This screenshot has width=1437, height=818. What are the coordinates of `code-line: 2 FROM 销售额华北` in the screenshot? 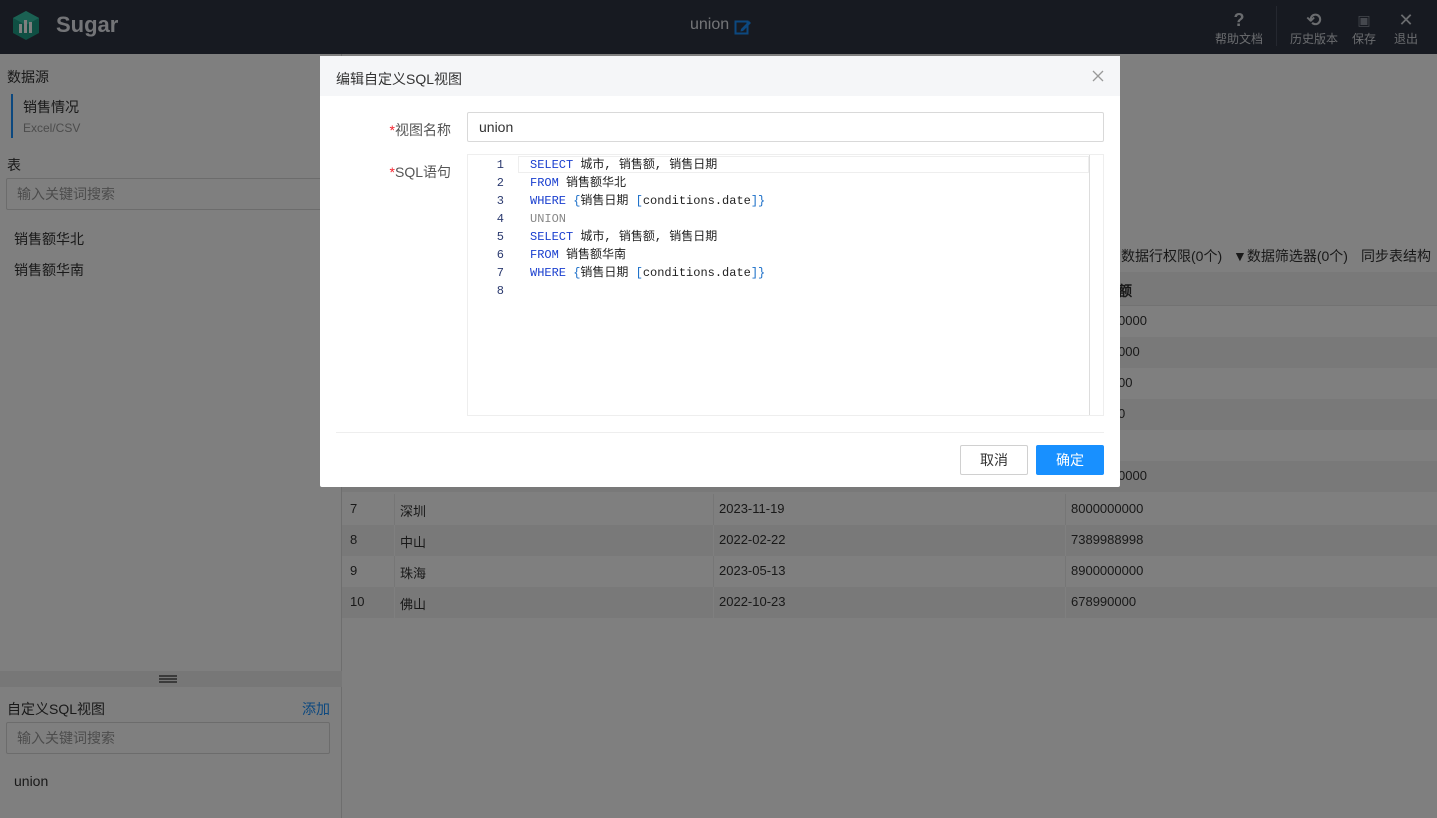 It's located at (778, 183).